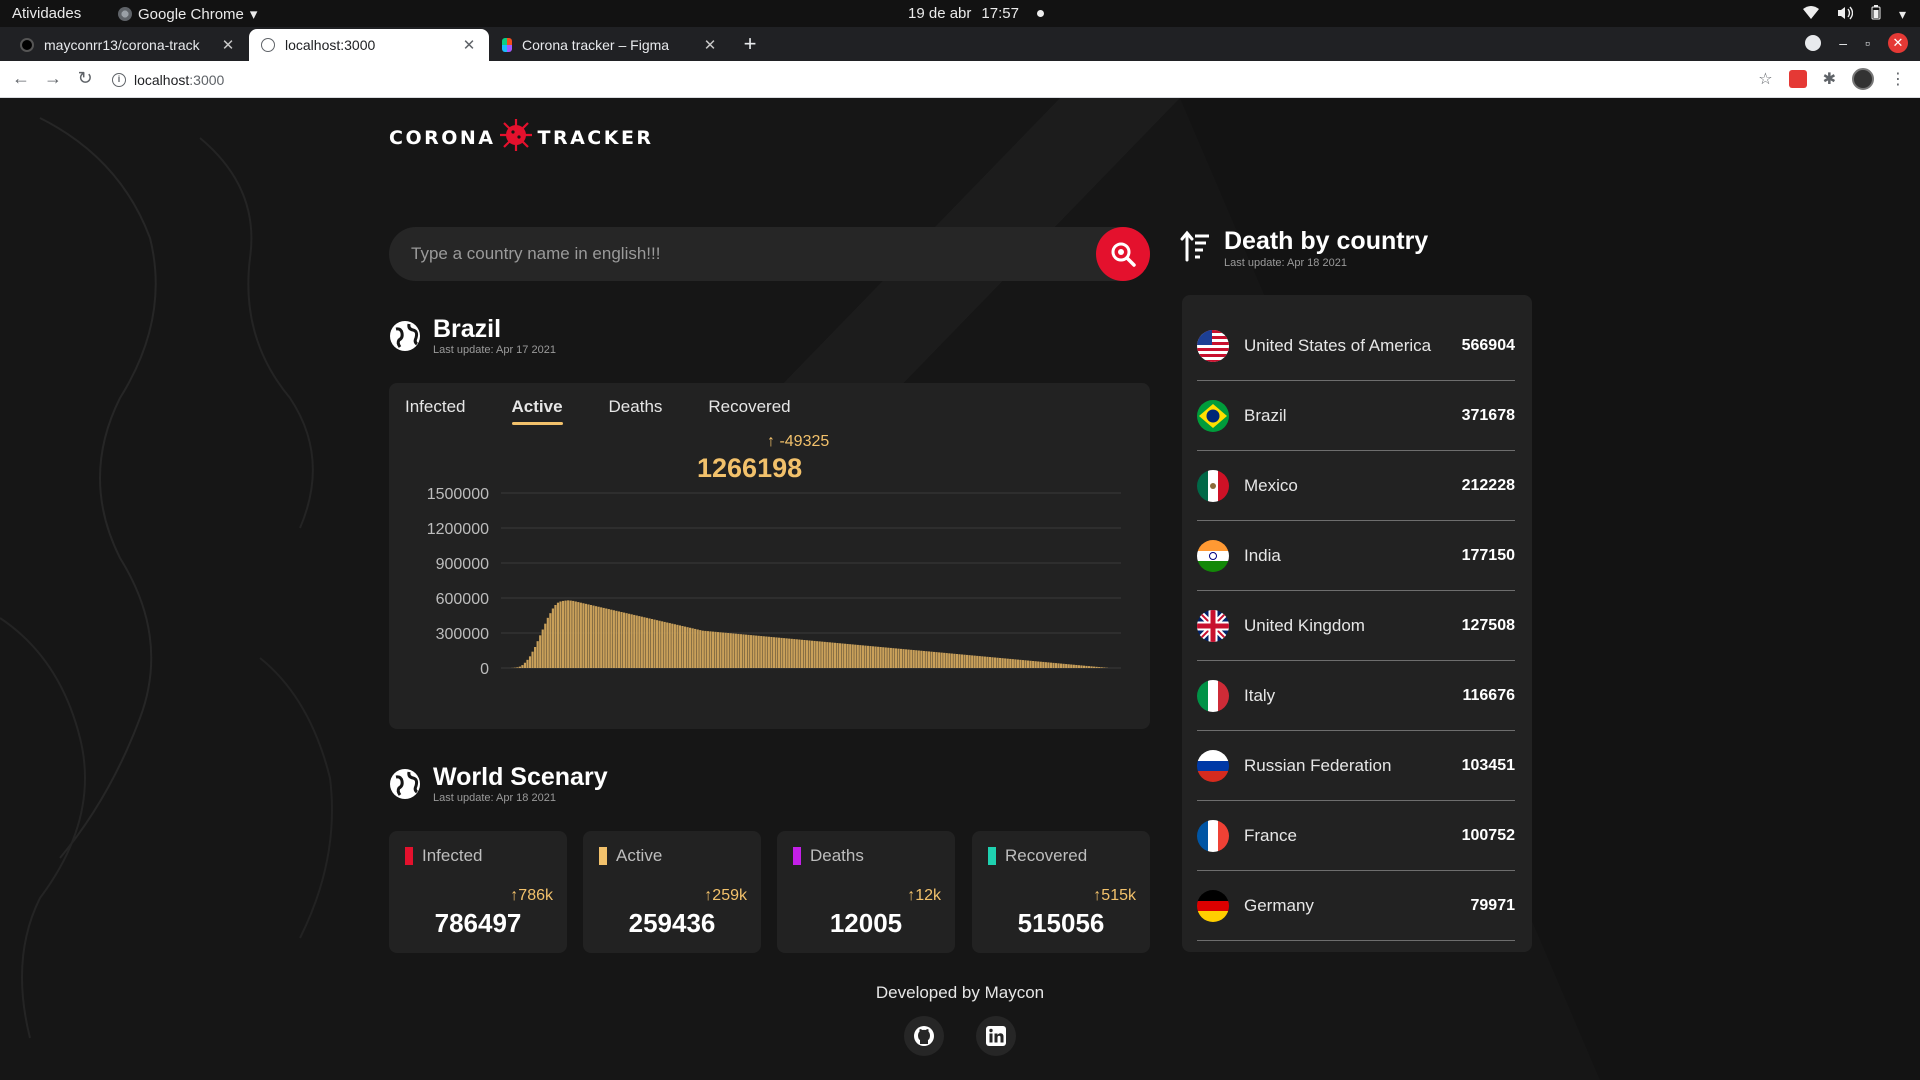  I want to click on kebab-menu-icon: ⋮, so click(1898, 79).